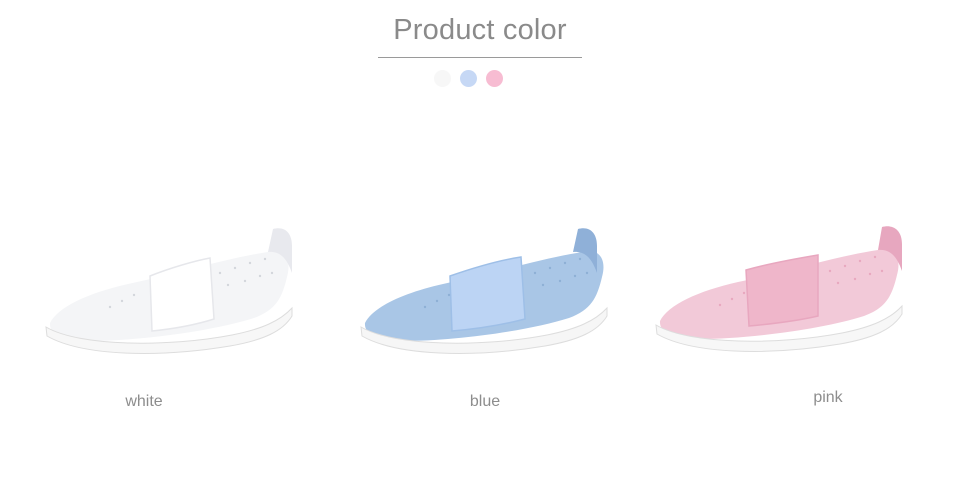  What do you see at coordinates (494, 78) in the screenshot?
I see `swatch-pink` at bounding box center [494, 78].